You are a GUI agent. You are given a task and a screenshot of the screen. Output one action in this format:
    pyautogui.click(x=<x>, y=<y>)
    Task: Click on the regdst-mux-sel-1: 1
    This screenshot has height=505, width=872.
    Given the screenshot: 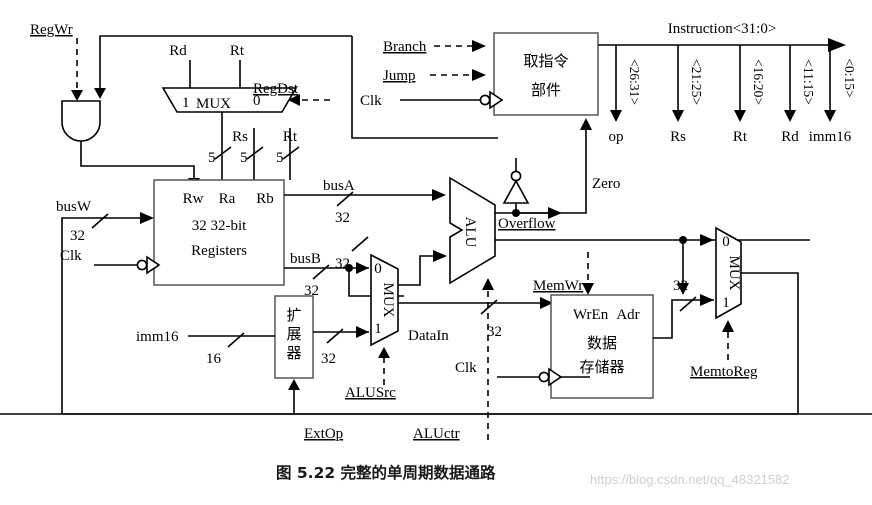 What is the action you would take?
    pyautogui.click(x=186, y=103)
    